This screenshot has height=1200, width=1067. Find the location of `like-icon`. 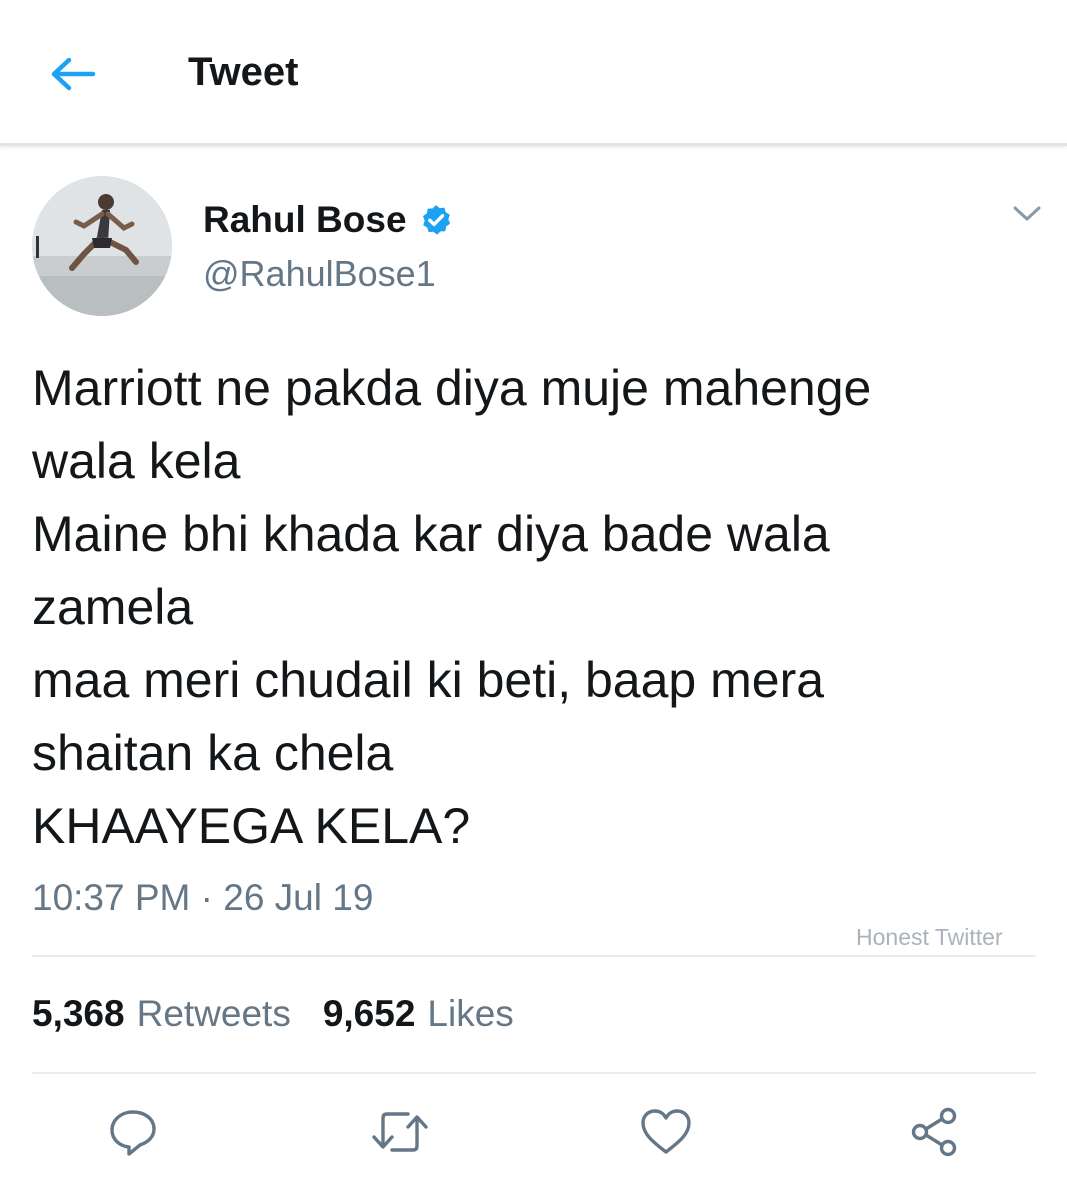

like-icon is located at coordinates (666, 1131).